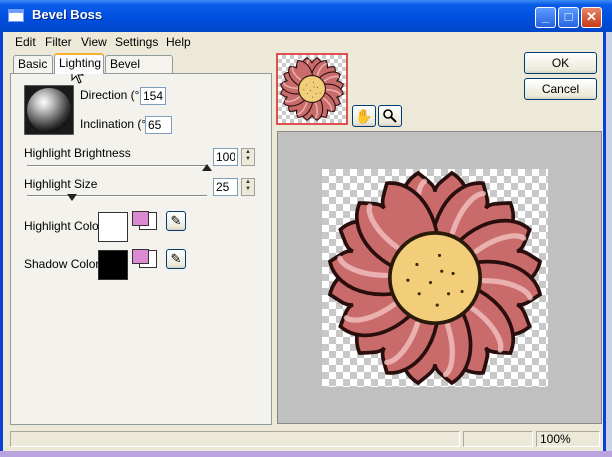 The image size is (612, 457). Describe the element at coordinates (568, 439) in the screenshot. I see `zoom-level: 100%` at that location.